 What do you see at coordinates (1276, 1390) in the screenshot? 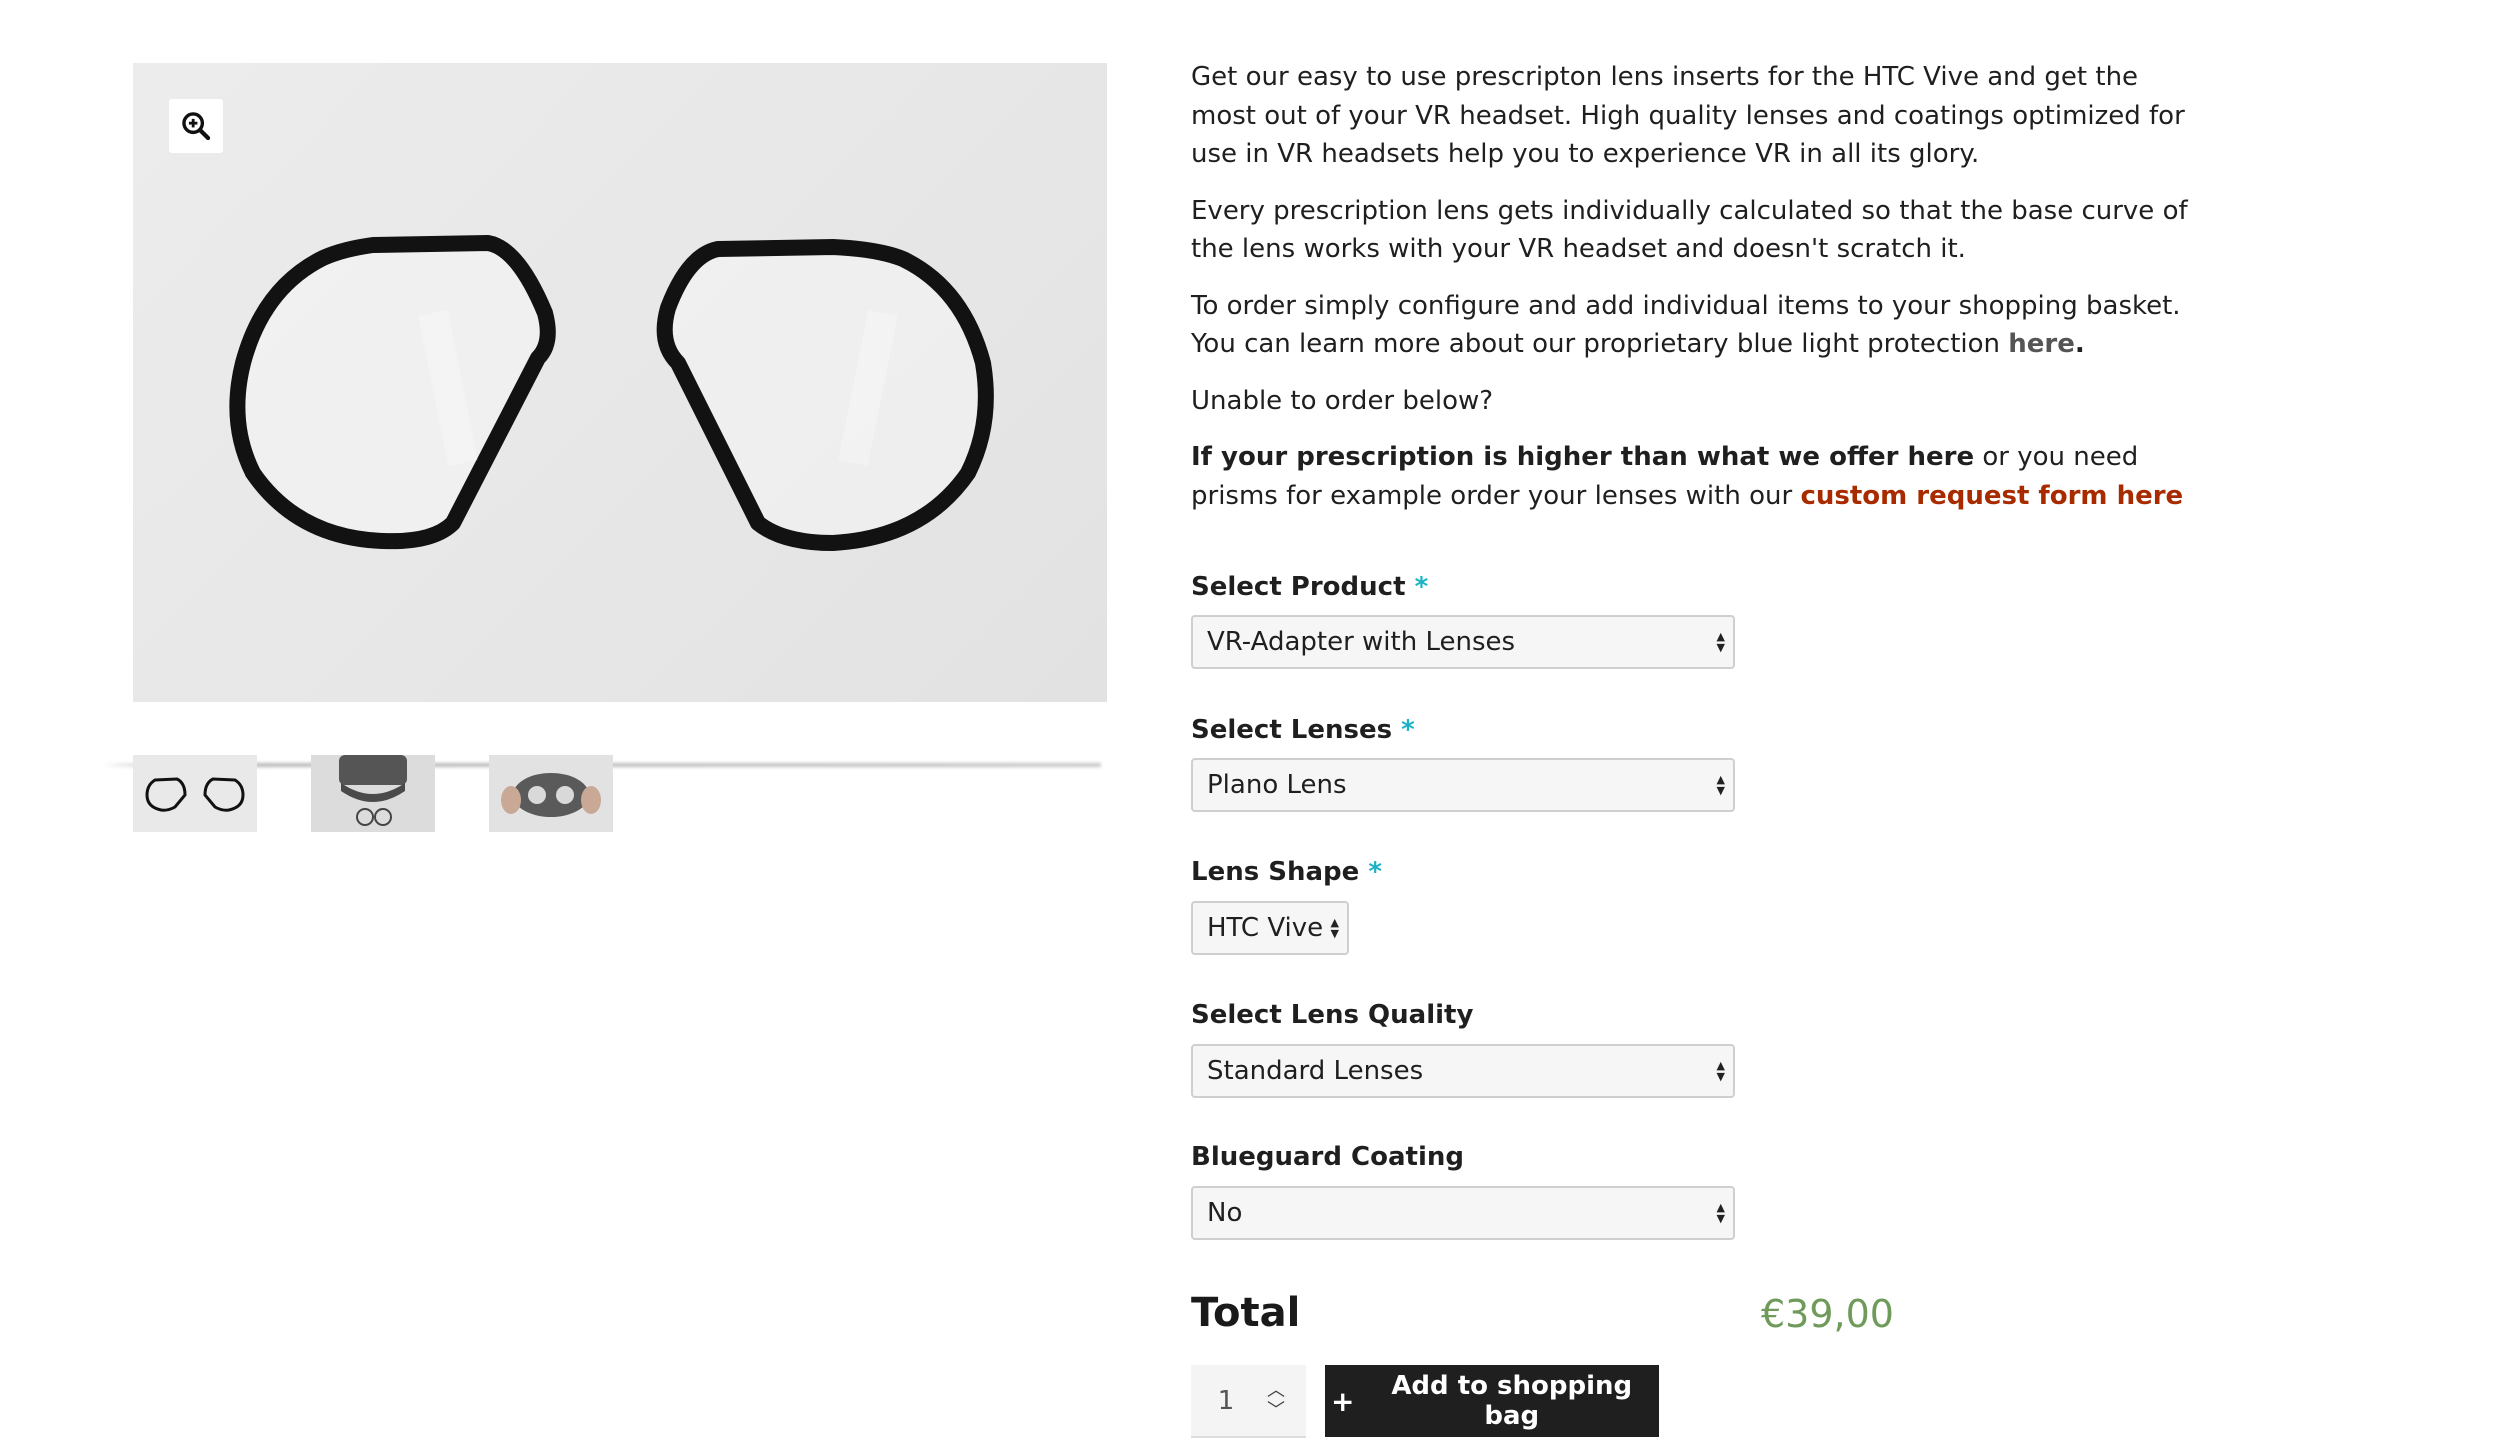
I see `chevron-up-icon: ︿` at bounding box center [1276, 1390].